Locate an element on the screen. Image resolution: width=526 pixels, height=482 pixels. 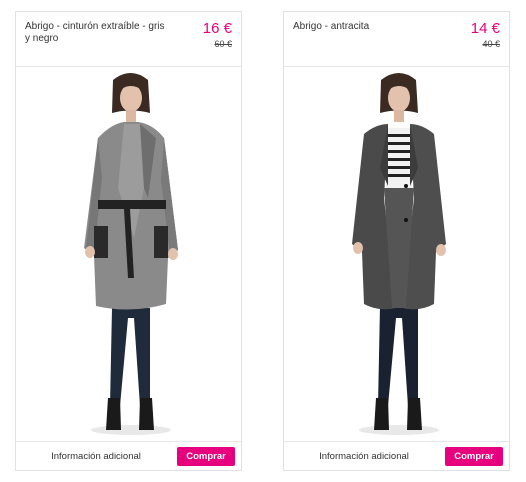
product-card-header: Abrigo - antracita 14 € 40 € is located at coordinates (396, 39).